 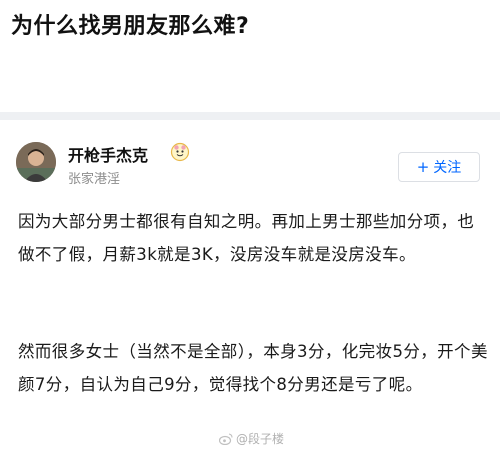 What do you see at coordinates (130, 24) in the screenshot?
I see `question-title: 为什么找男朋友那么难?` at bounding box center [130, 24].